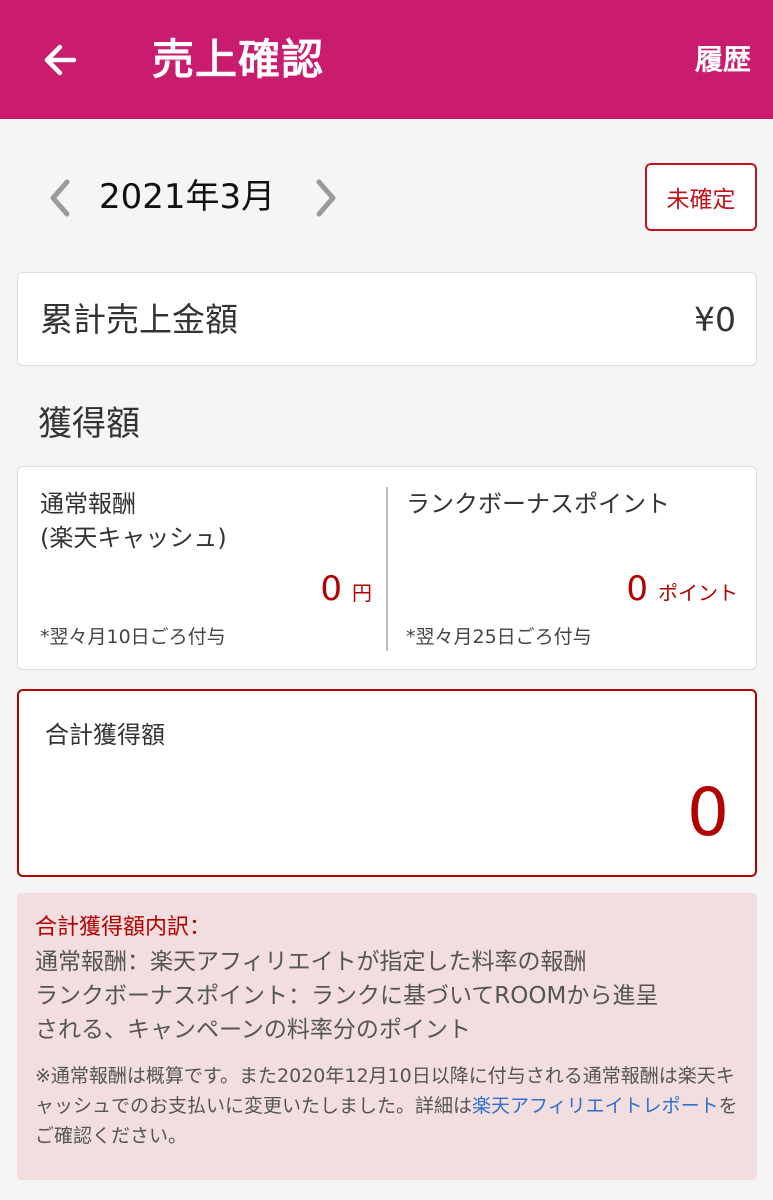 The height and width of the screenshot is (1200, 773). I want to click on breakdown-line-regular: 通常報酬：楽天アフィリエイトが指定した料率の報酬, so click(311, 962).